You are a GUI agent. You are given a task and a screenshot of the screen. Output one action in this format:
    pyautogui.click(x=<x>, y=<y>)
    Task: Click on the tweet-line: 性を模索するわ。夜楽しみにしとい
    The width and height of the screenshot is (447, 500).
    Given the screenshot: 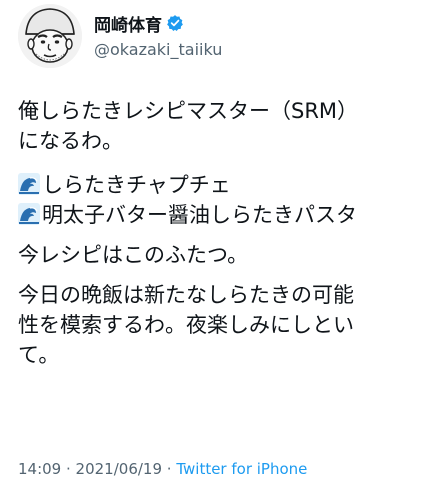 What is the action you would take?
    pyautogui.click(x=186, y=325)
    